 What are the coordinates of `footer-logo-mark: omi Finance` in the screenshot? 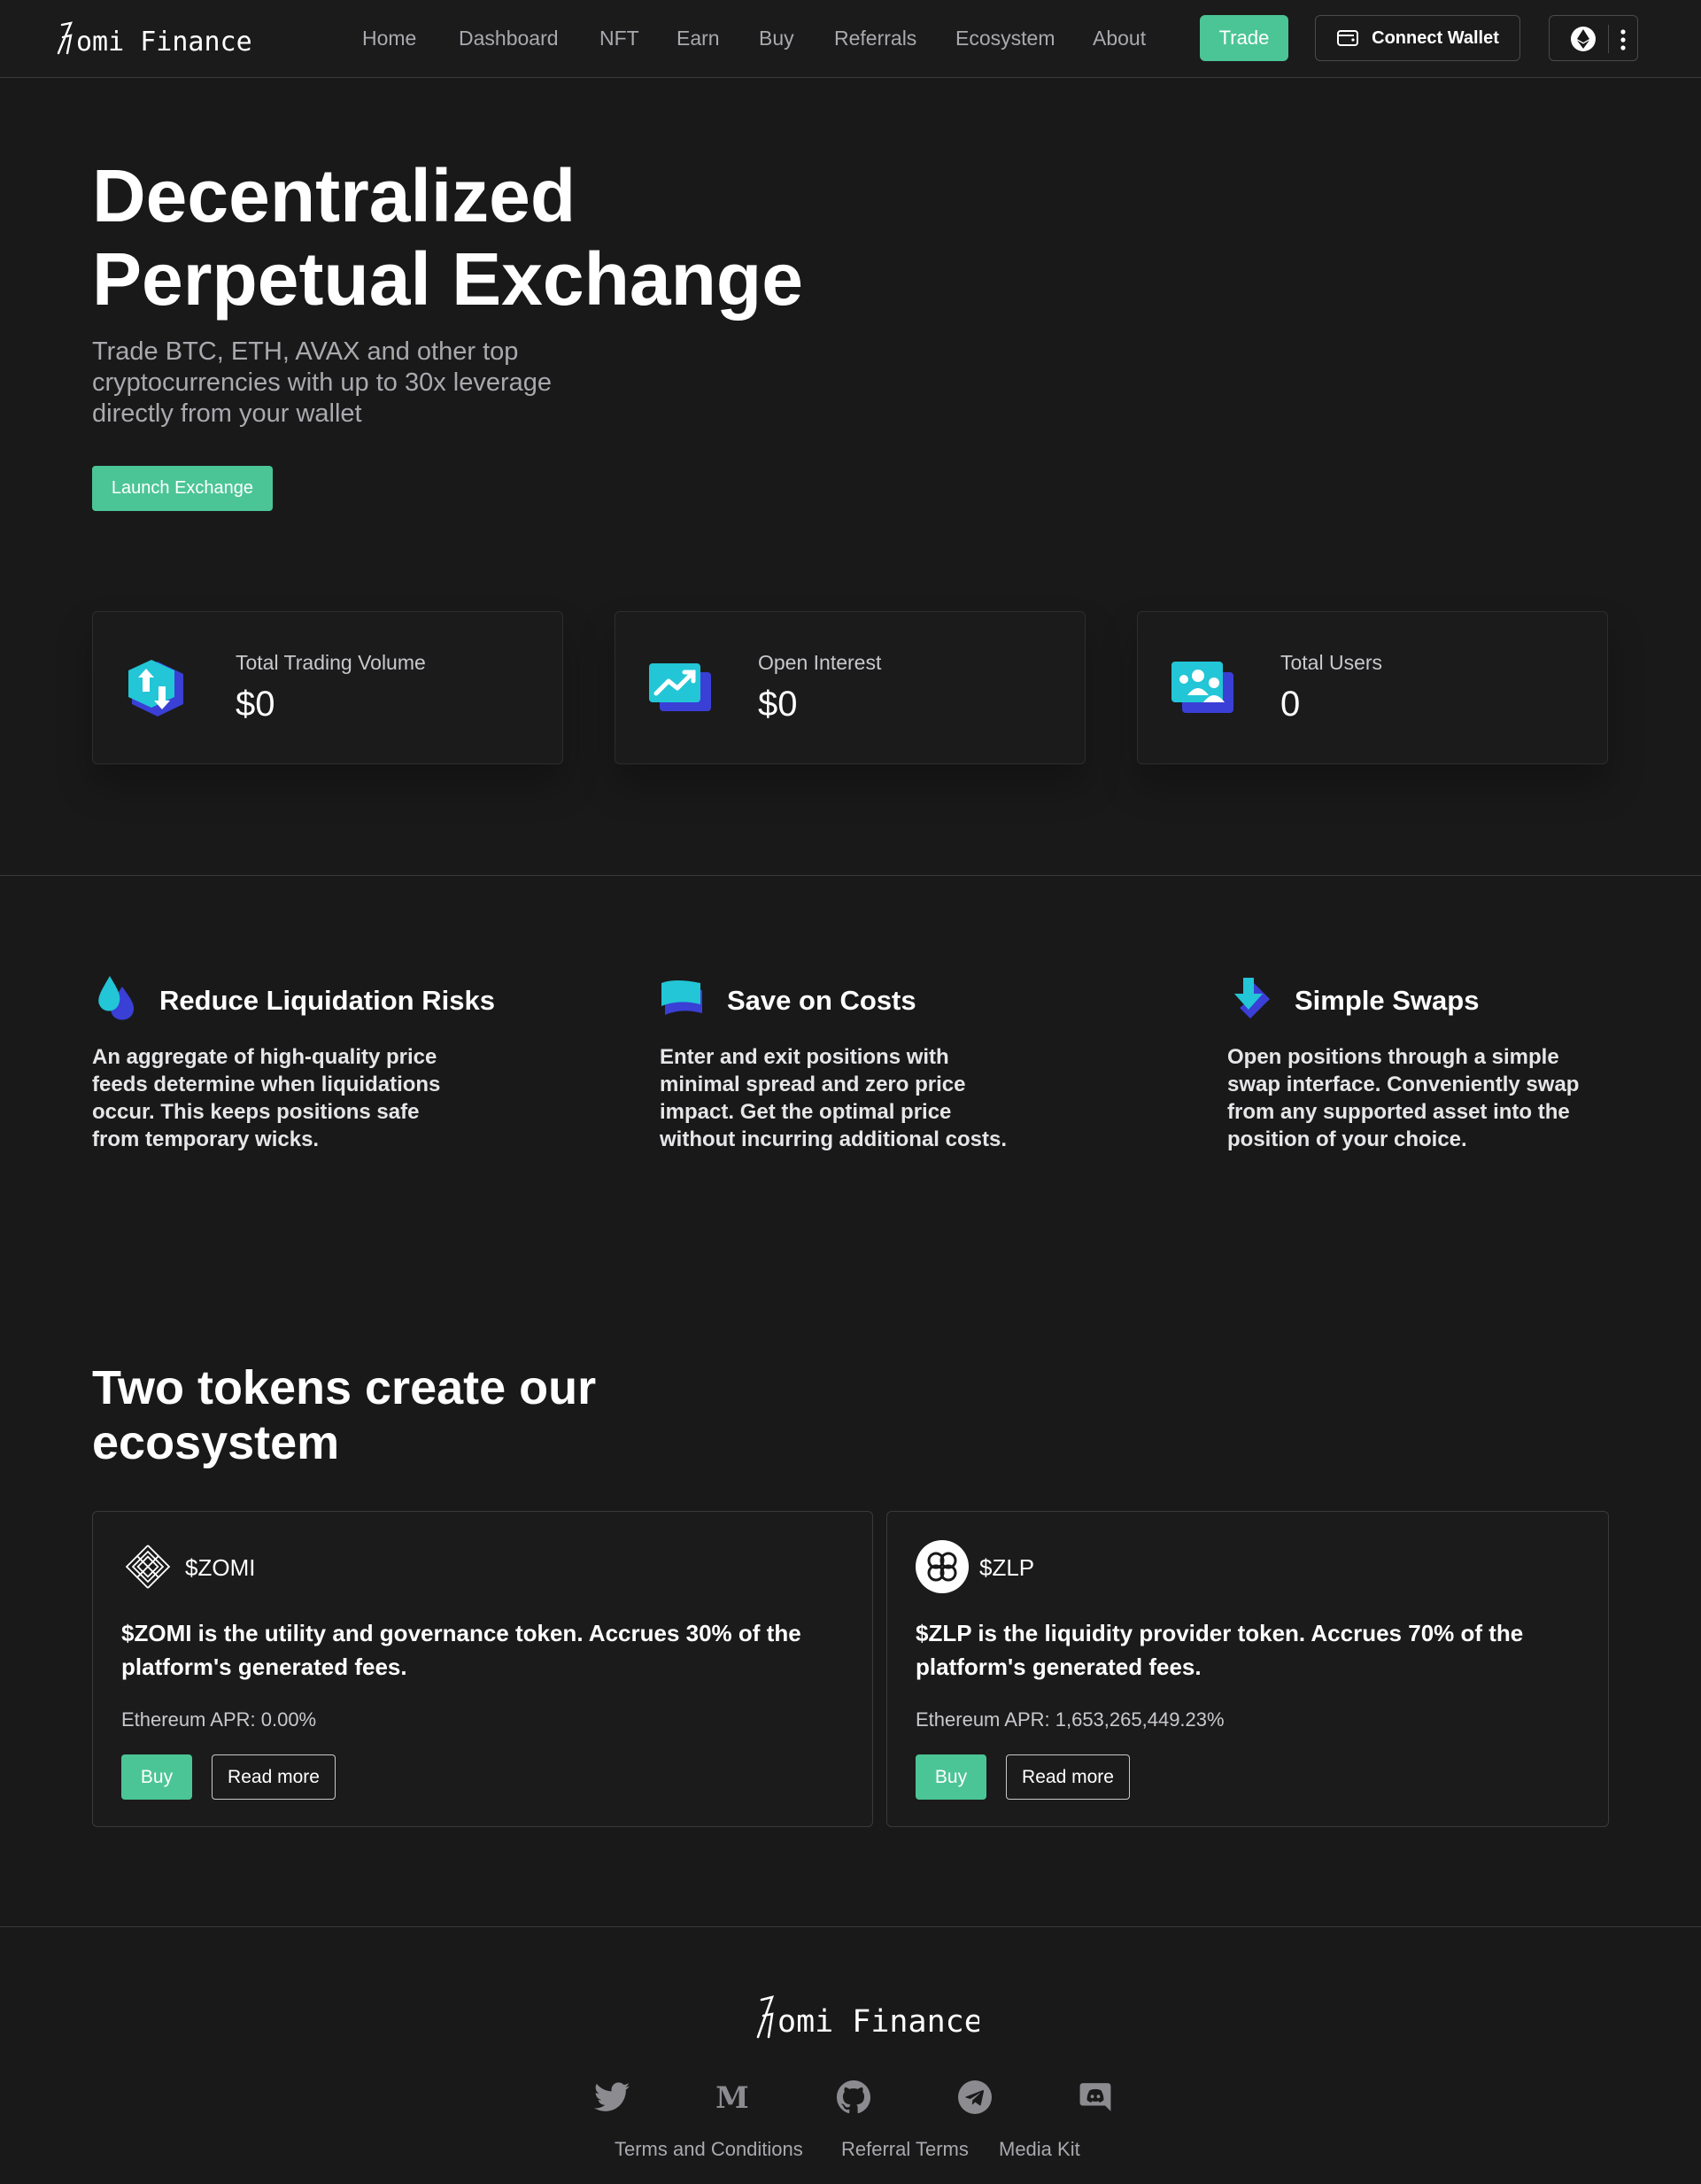 It's located at (867, 2017).